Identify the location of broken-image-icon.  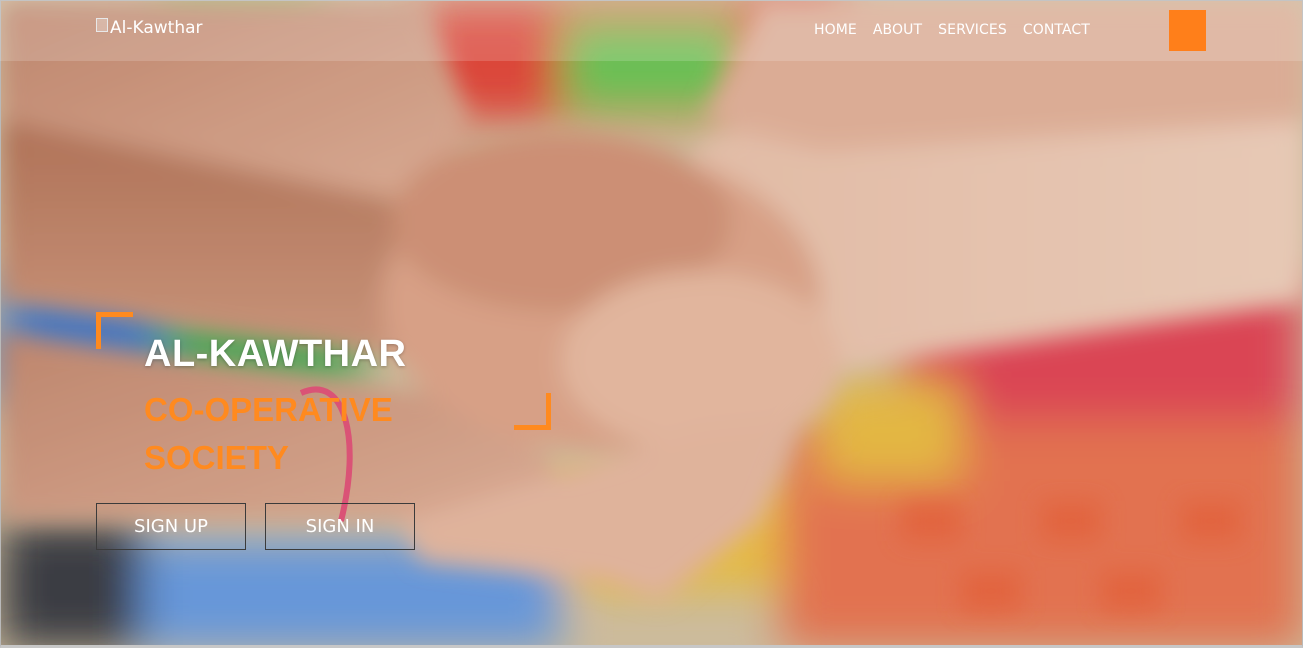
(102, 25).